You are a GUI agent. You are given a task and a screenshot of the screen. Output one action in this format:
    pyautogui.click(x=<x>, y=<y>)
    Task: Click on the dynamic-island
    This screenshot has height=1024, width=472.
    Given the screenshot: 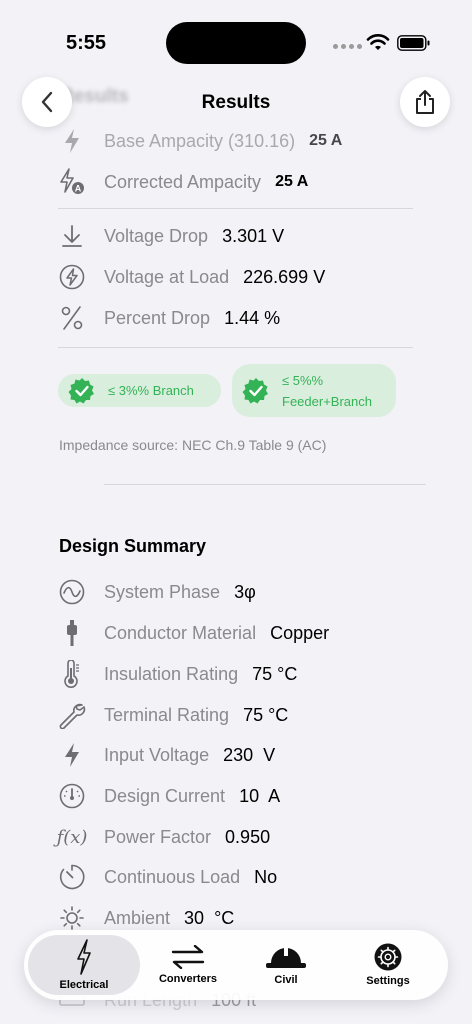 What is the action you would take?
    pyautogui.click(x=236, y=43)
    